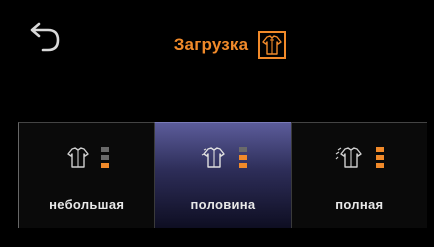 Image resolution: width=434 pixels, height=247 pixels. Describe the element at coordinates (272, 45) in the screenshot. I see `laundry-shirt-icon` at that location.